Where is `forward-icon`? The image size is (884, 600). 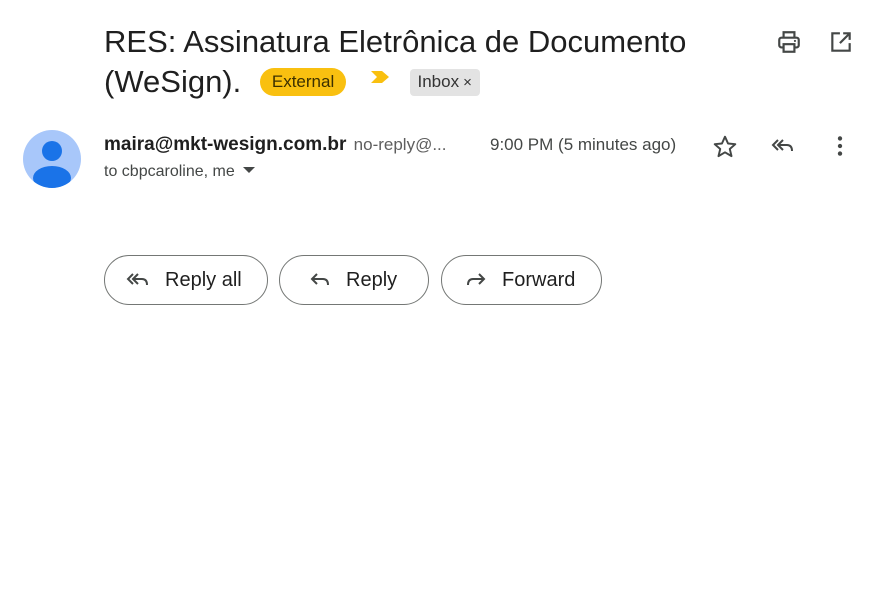 forward-icon is located at coordinates (476, 279).